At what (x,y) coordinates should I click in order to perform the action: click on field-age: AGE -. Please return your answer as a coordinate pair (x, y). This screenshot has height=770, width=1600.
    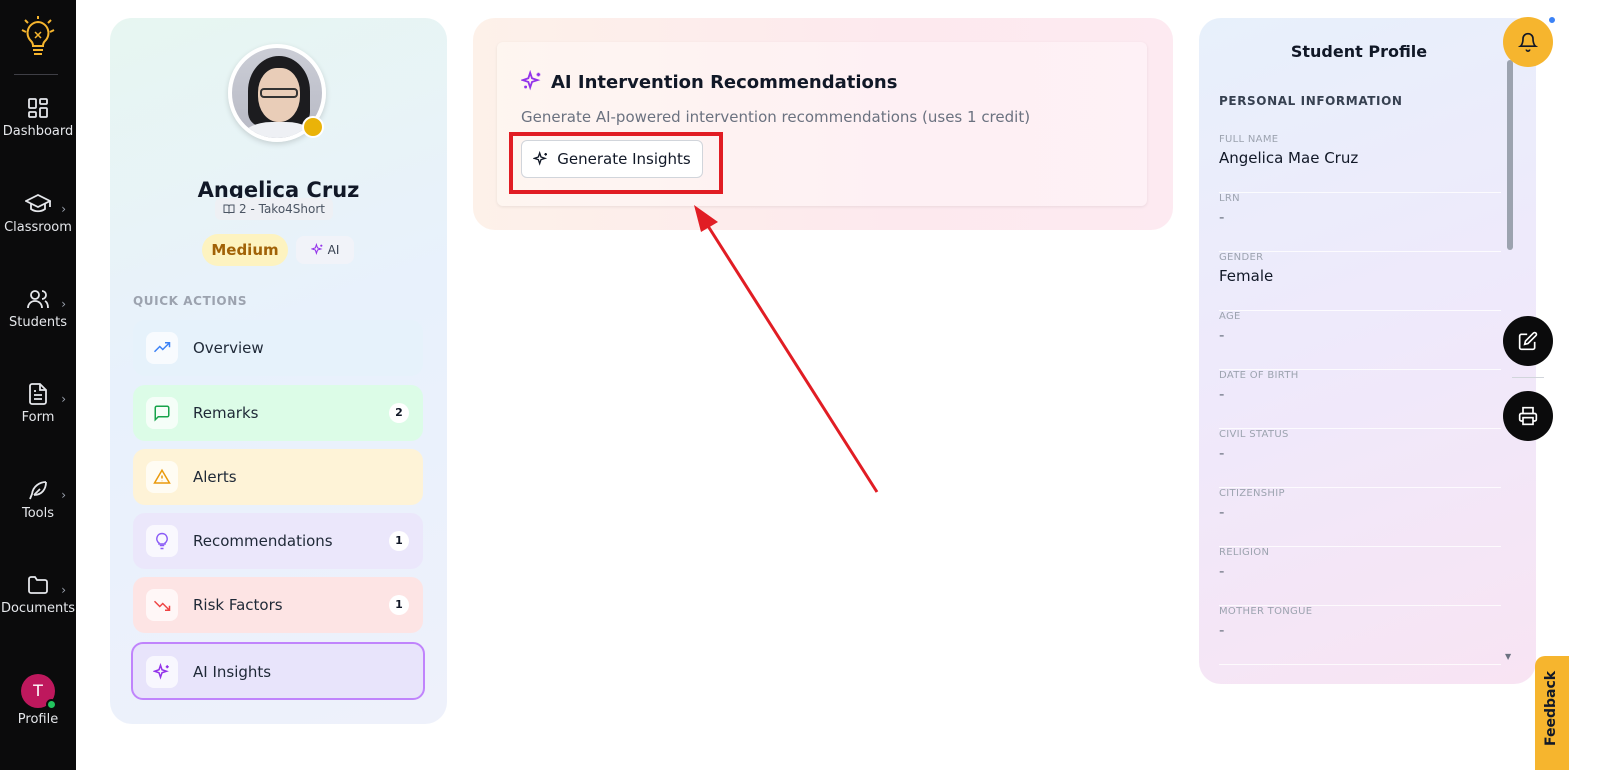
    Looking at the image, I should click on (1360, 340).